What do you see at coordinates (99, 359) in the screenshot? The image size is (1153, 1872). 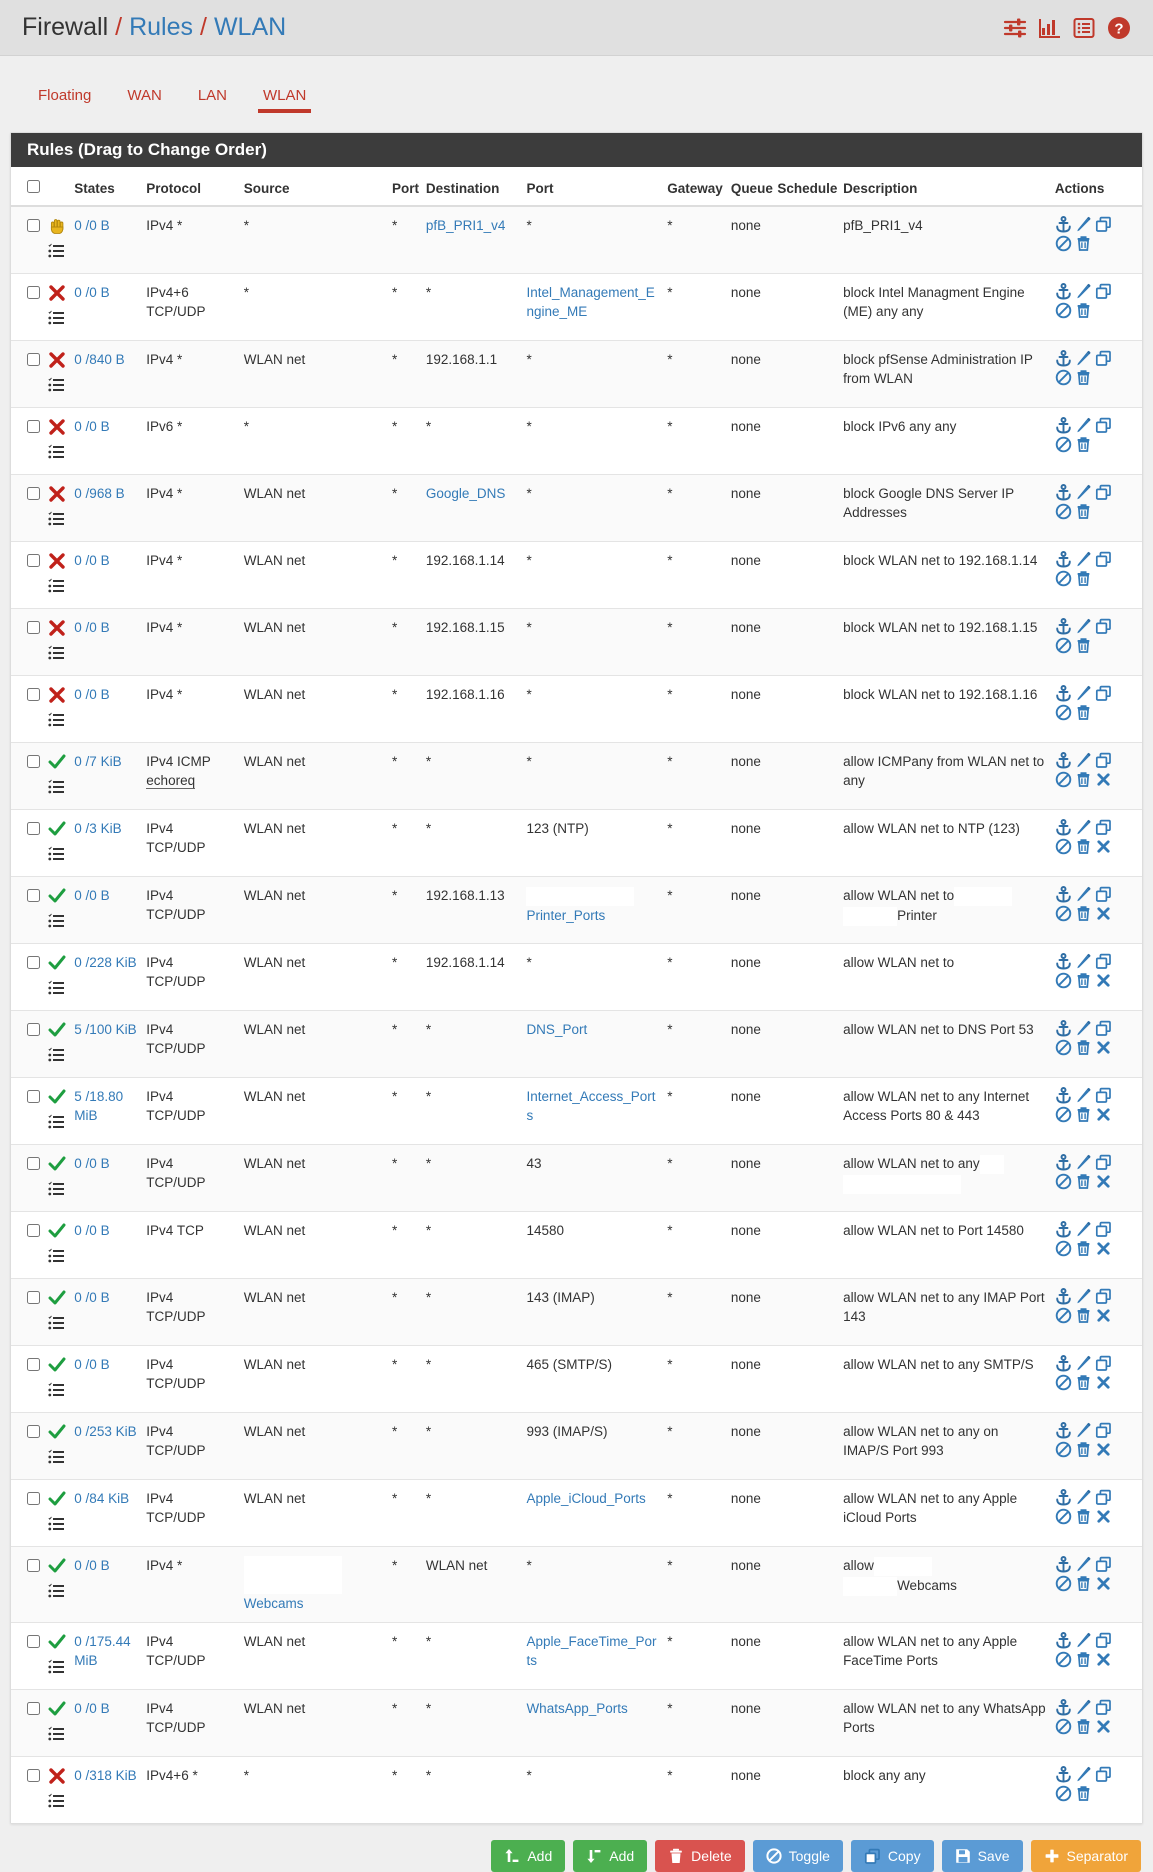 I see `states-value: 0 /840 B` at bounding box center [99, 359].